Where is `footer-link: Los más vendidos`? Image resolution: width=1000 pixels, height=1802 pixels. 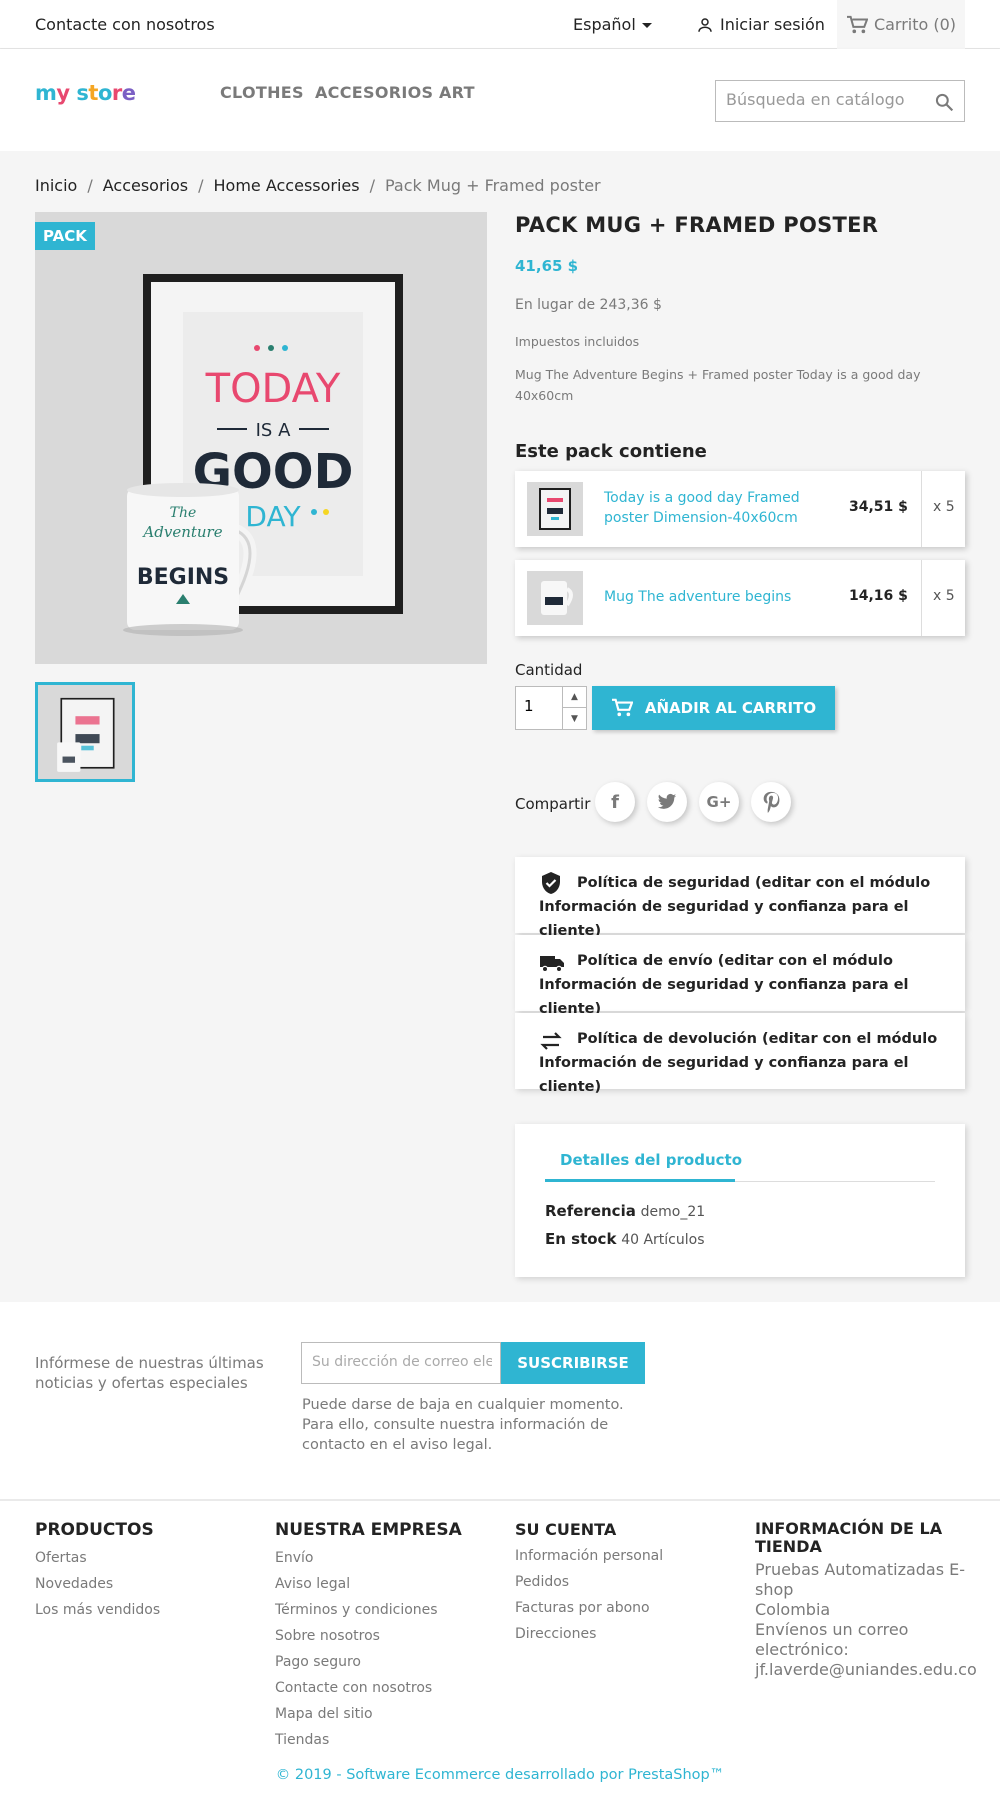 footer-link: Los más vendidos is located at coordinates (97, 1610).